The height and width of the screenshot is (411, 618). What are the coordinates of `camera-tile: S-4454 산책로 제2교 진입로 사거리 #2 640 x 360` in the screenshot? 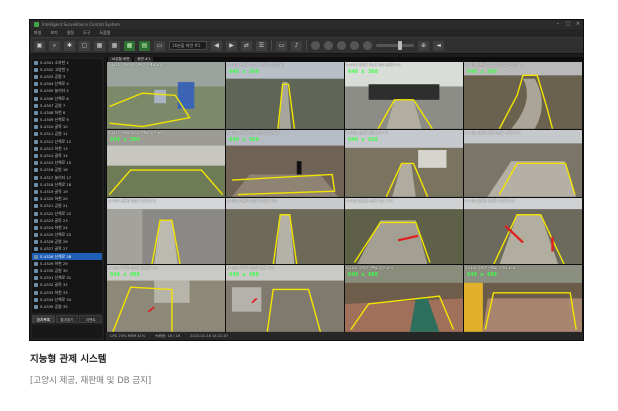 It's located at (285, 95).